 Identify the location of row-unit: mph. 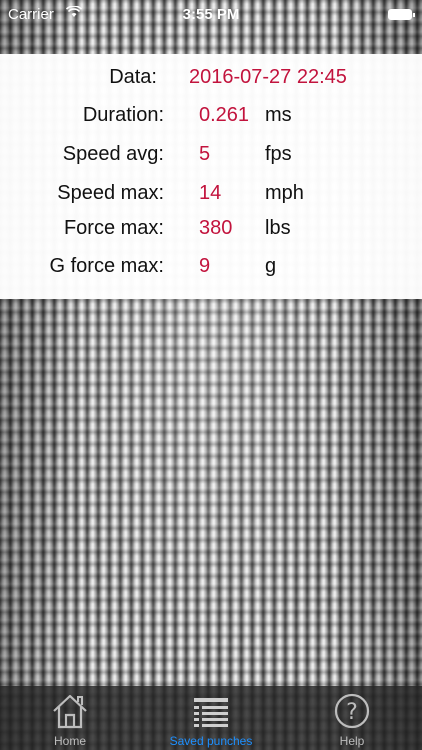
(284, 193).